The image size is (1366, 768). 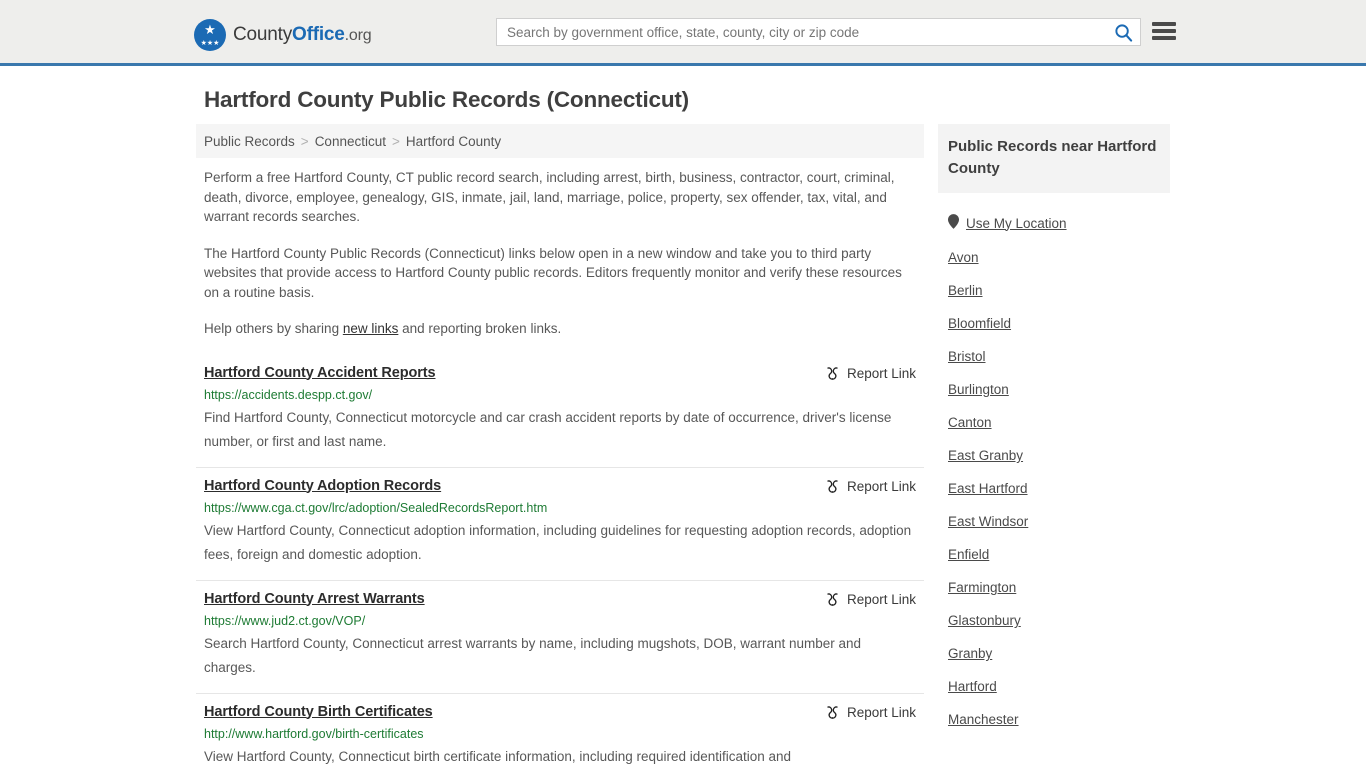 I want to click on sidebar-item-city: Farmington, so click(x=1054, y=587).